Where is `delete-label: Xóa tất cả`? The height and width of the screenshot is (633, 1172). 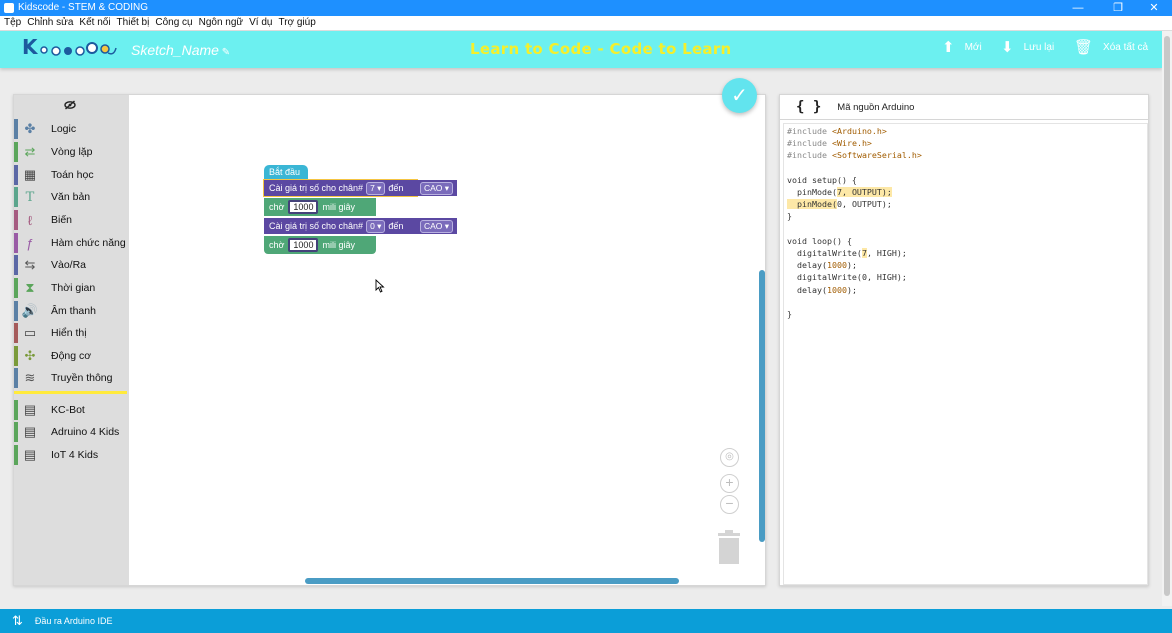
delete-label: Xóa tất cả is located at coordinates (1126, 47).